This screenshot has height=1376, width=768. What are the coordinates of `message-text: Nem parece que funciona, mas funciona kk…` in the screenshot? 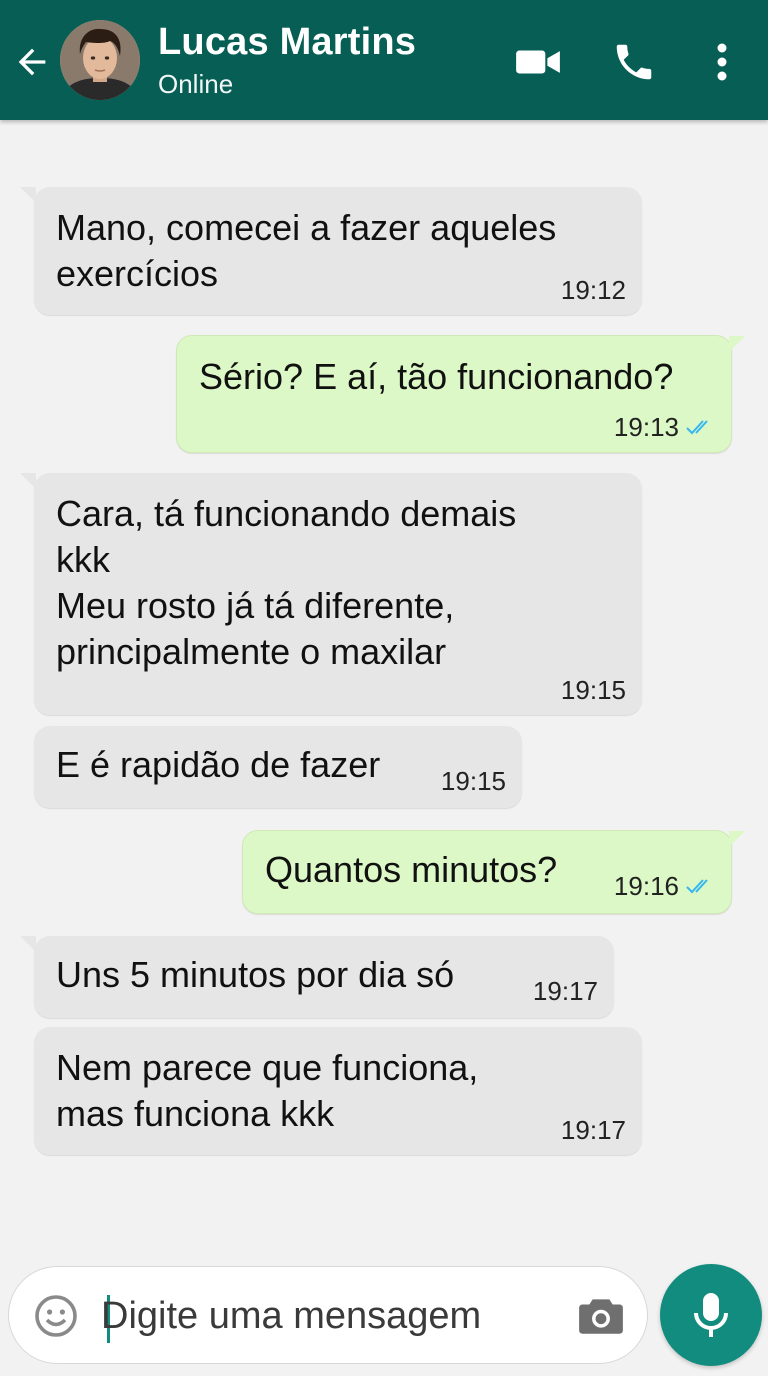 It's located at (267, 1090).